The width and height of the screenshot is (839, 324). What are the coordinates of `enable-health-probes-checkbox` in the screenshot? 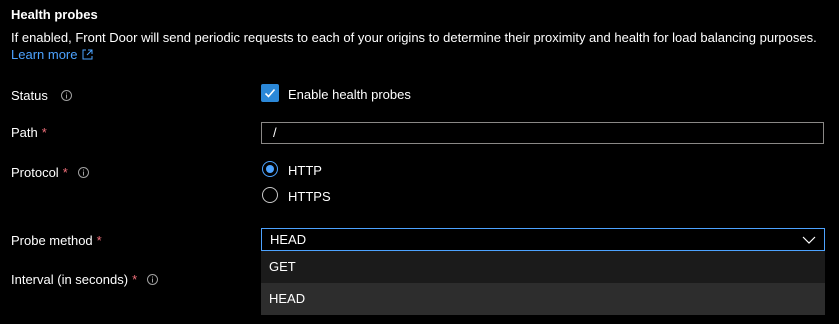 It's located at (270, 93).